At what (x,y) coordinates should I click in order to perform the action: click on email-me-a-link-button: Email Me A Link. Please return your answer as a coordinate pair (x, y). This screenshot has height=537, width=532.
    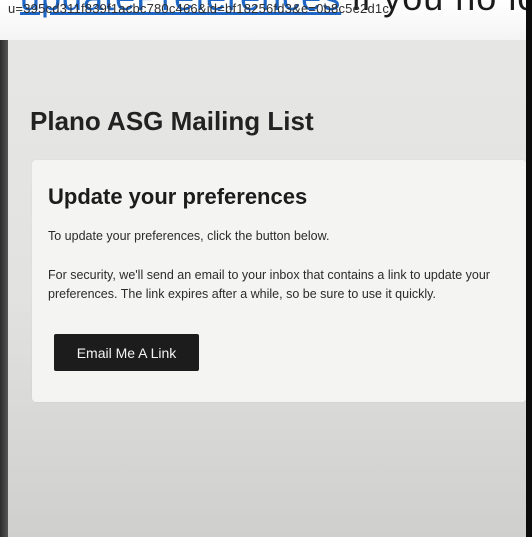
    Looking at the image, I should click on (126, 352).